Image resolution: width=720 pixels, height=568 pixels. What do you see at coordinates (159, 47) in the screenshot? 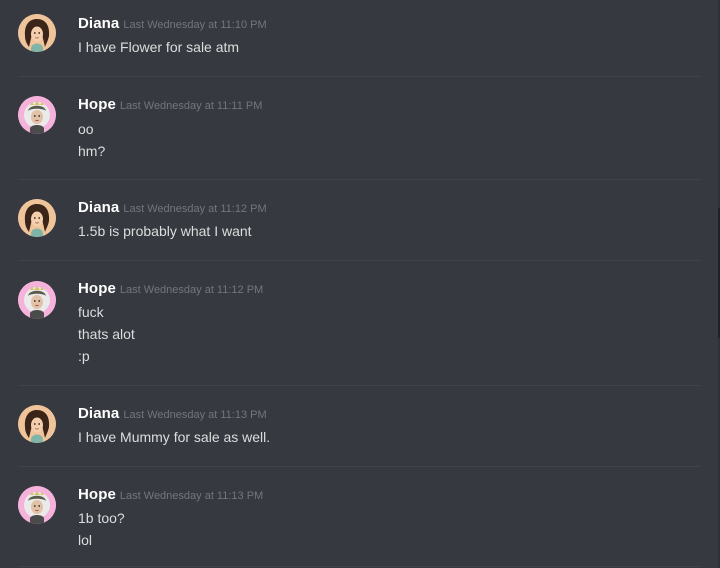
I see `message-text: I have Flower for sale atm` at bounding box center [159, 47].